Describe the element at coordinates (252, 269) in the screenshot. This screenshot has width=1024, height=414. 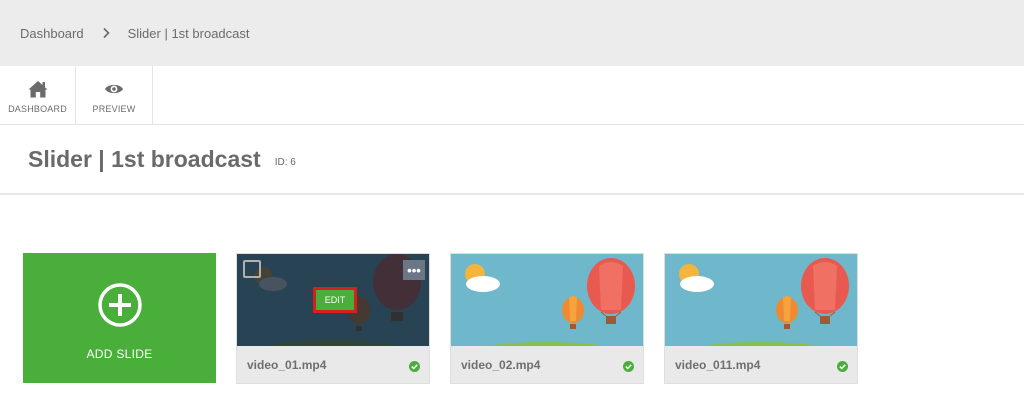
I see `select-checkbox` at that location.